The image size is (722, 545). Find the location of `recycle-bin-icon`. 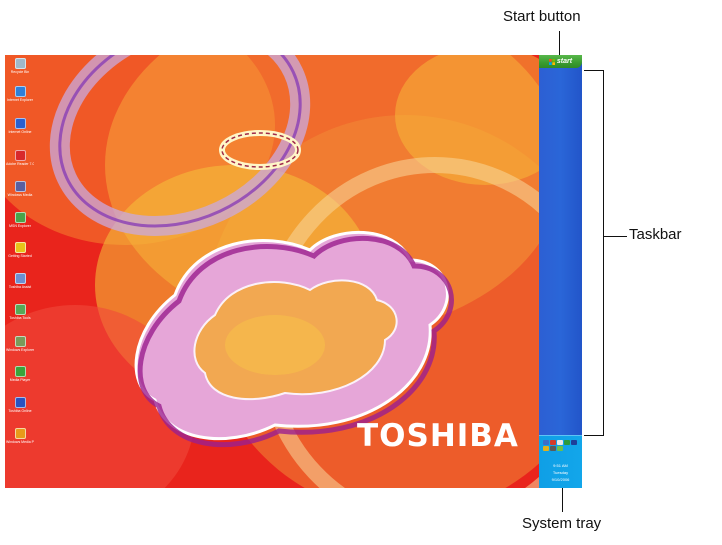

recycle-bin-icon is located at coordinates (20, 63).